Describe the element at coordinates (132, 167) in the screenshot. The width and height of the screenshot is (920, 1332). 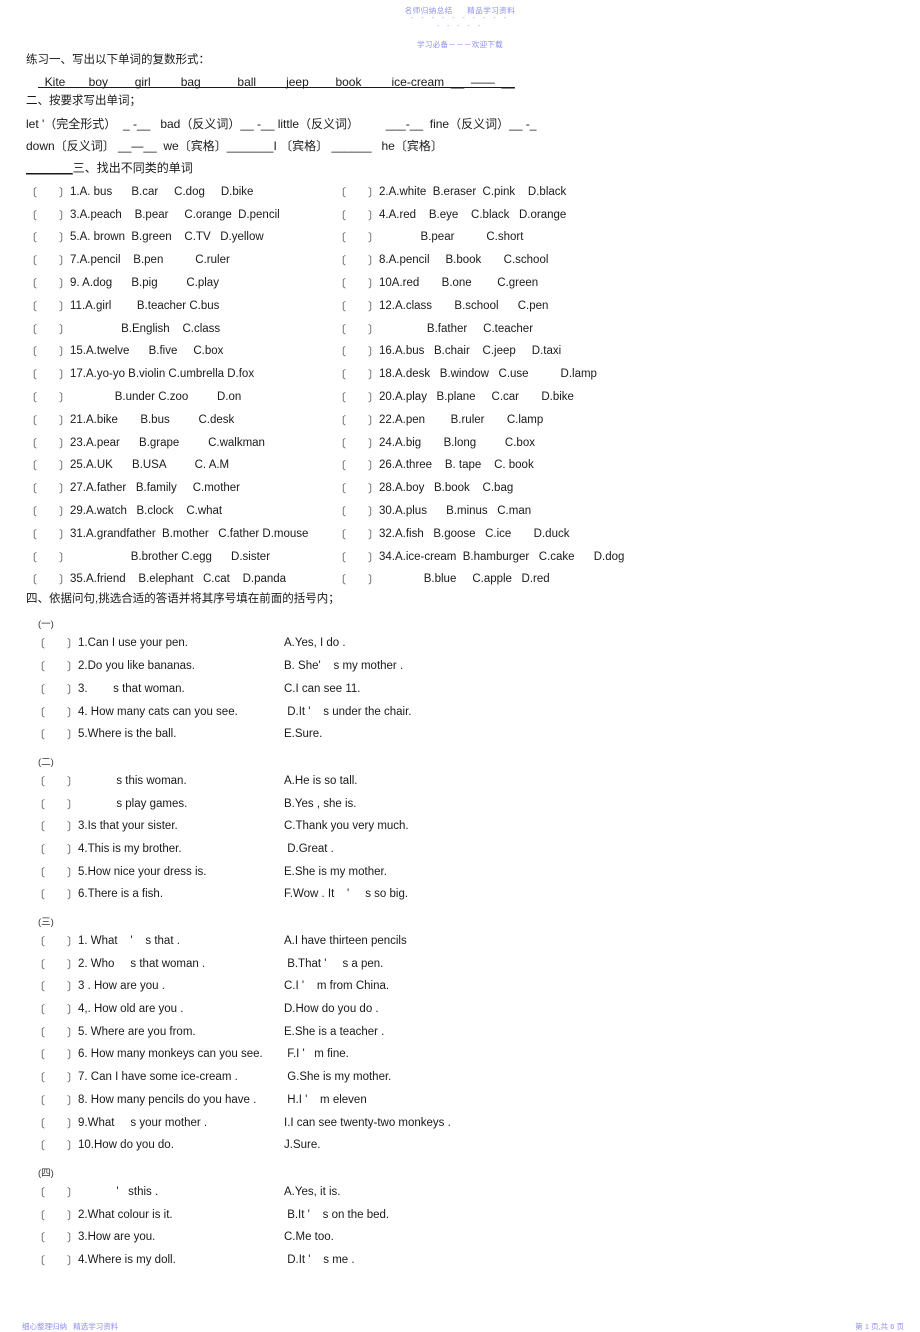
I see `exercise-3-title: 三、找出不同类的单词` at that location.